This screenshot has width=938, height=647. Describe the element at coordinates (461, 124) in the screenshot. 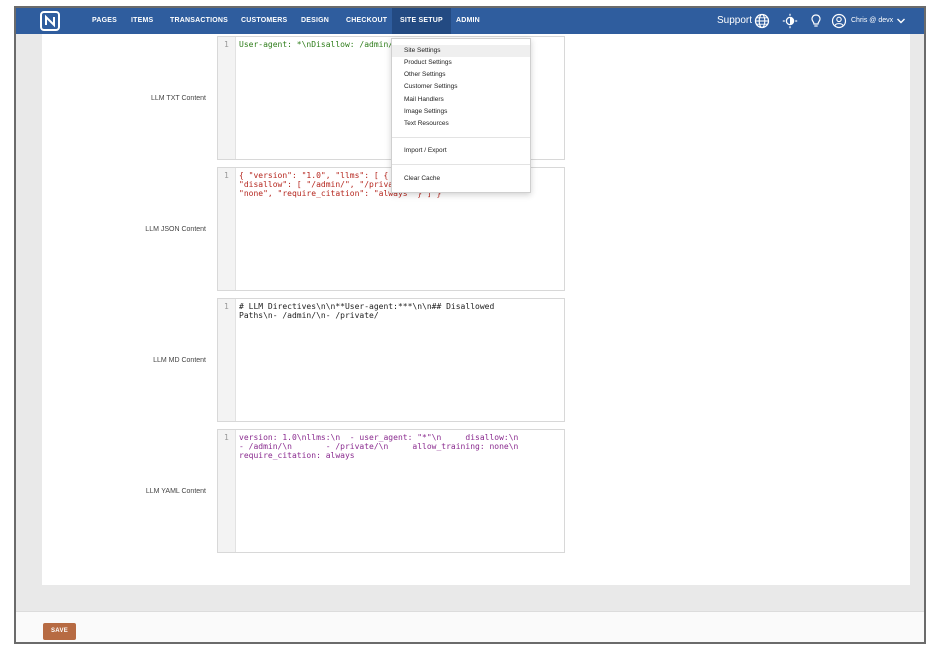

I see `menu-item-text-resources: Text Resources` at that location.